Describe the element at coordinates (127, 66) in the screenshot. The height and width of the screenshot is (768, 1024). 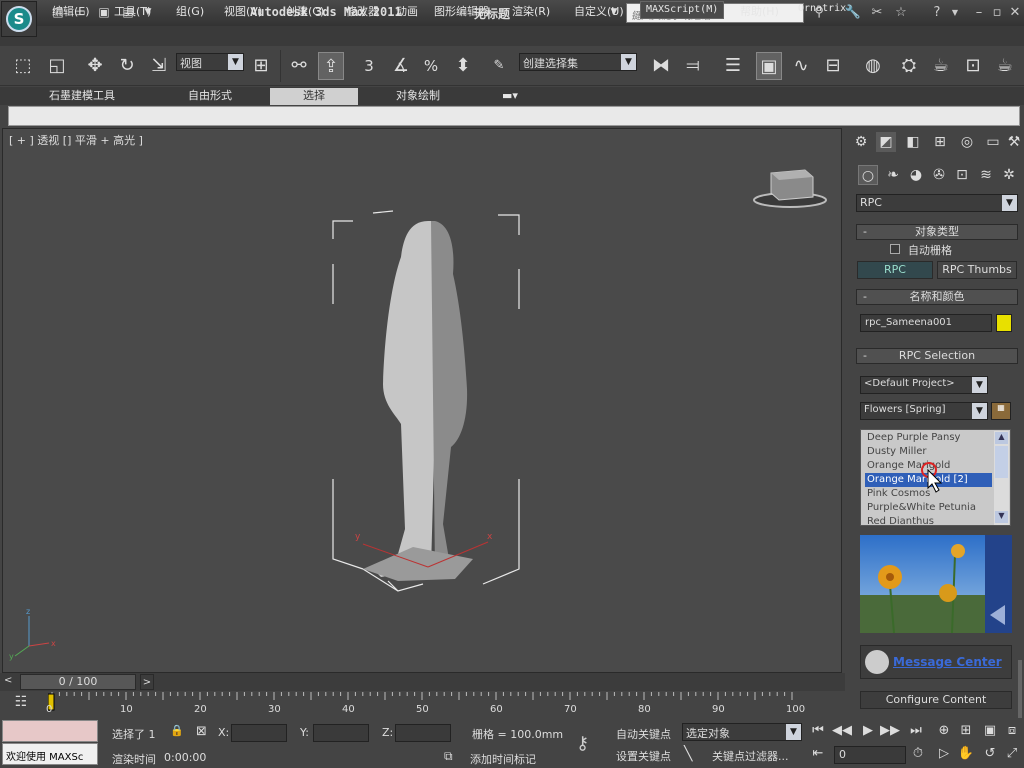
I see `rotate-icon: ↻` at that location.